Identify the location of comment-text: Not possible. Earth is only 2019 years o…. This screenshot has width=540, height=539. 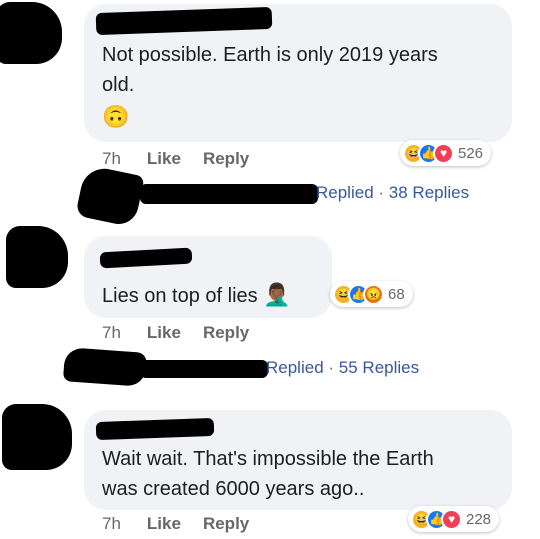
(270, 70).